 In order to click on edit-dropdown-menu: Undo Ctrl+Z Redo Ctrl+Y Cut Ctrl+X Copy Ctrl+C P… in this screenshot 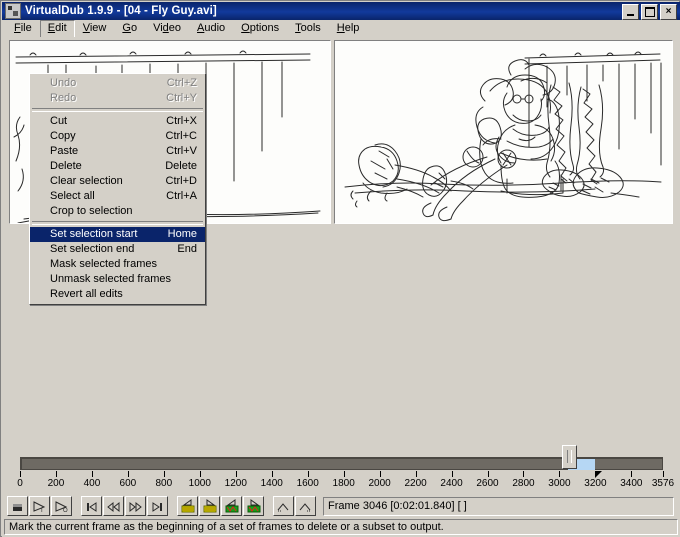, I will do `click(117, 189)`.